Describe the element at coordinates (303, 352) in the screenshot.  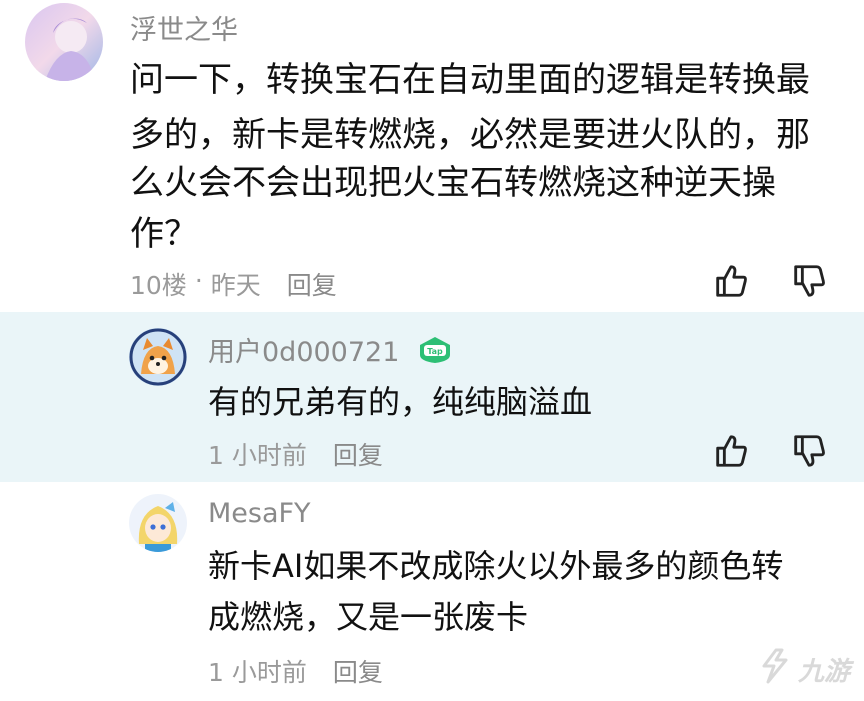
I see `reply-username-text: 用户0d000721` at that location.